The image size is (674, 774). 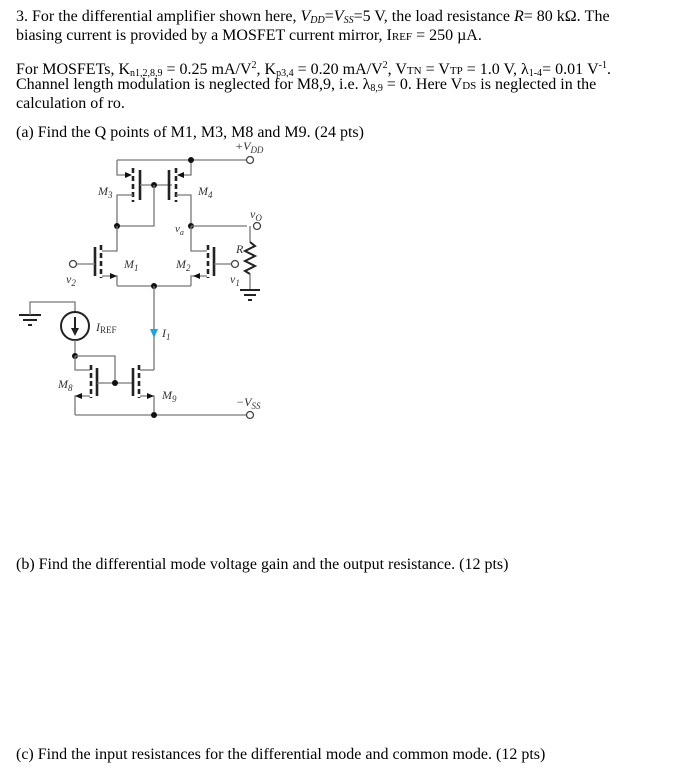 What do you see at coordinates (105, 192) in the screenshot?
I see `m3-label: M3` at bounding box center [105, 192].